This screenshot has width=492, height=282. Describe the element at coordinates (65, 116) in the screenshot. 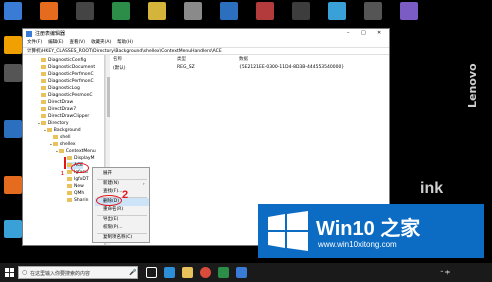

I see `tree-item: DirectDrawClipper` at that location.